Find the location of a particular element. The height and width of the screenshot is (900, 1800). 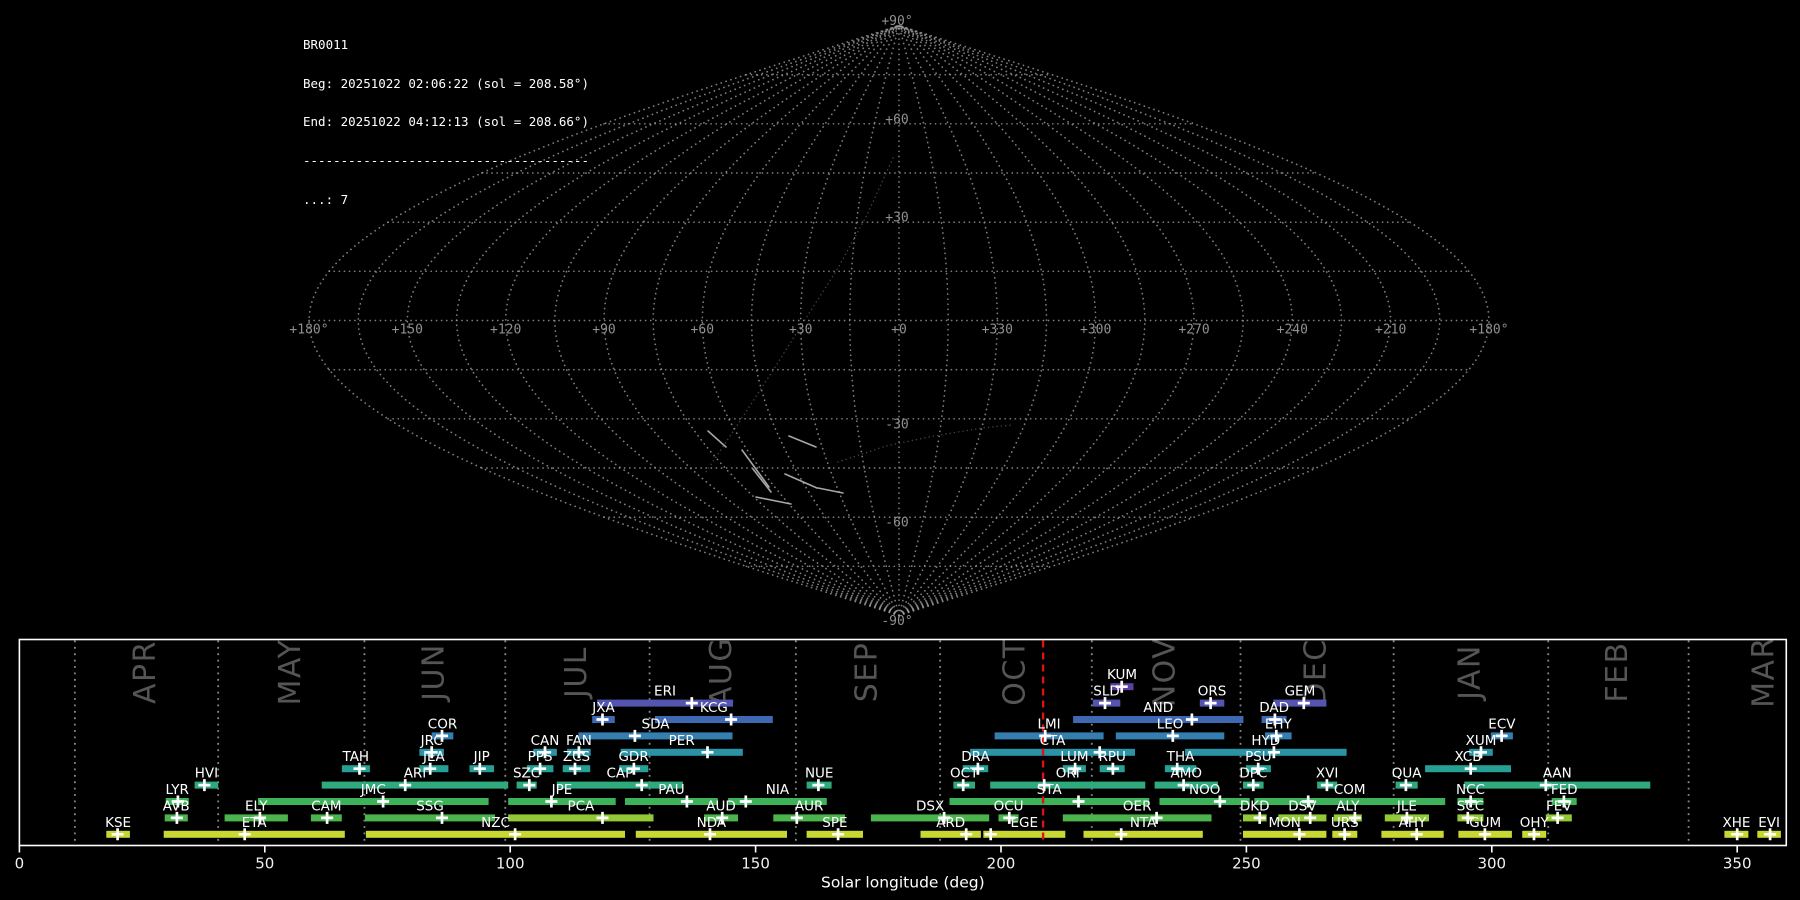

shower-code-label: NUE is located at coordinates (819, 774).